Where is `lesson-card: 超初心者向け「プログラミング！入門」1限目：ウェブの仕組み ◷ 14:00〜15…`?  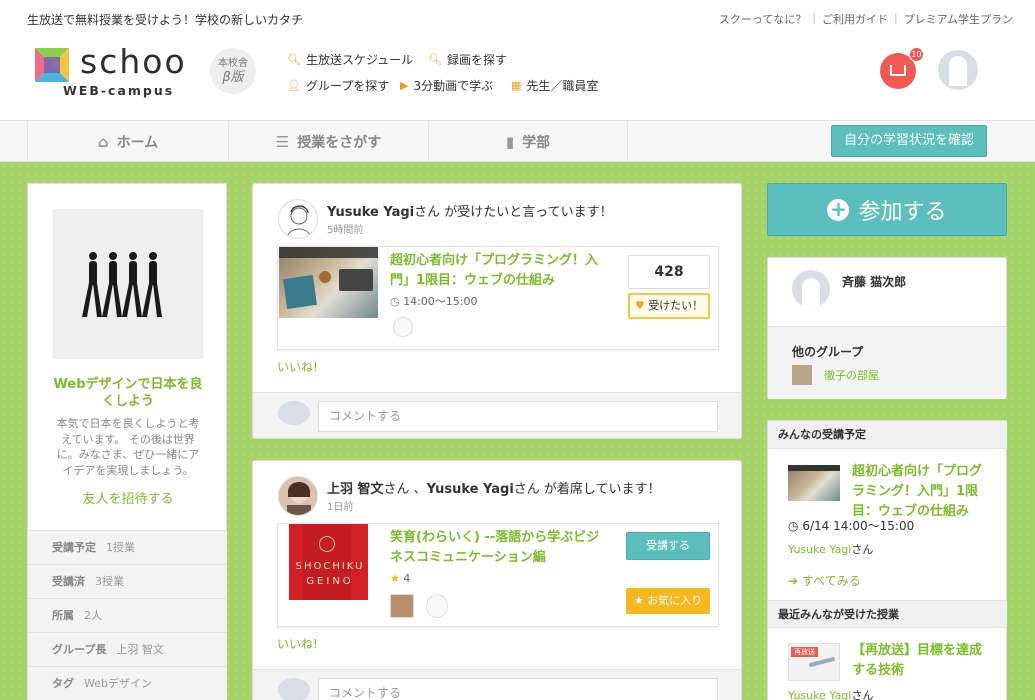
lesson-card: 超初心者向け「プログラミング！入門」1限目：ウェブの仕組み ◷ 14:00〜15… is located at coordinates (498, 298).